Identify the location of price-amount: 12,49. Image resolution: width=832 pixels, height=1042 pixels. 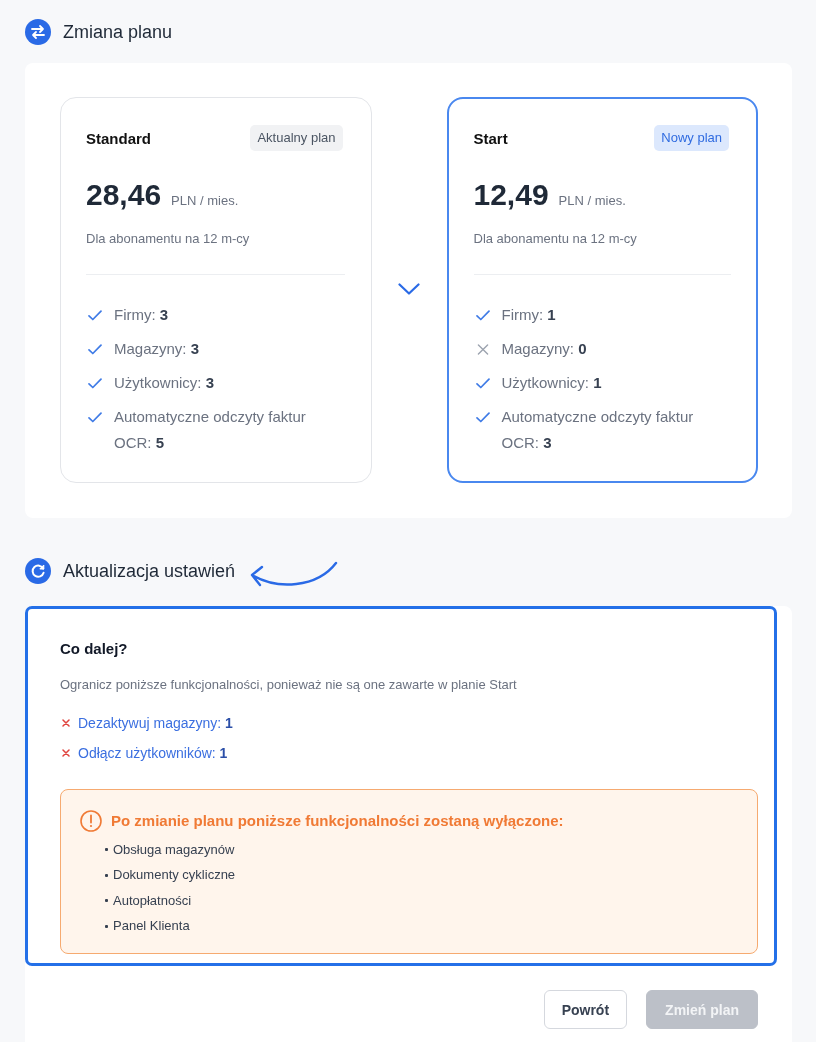
(511, 195).